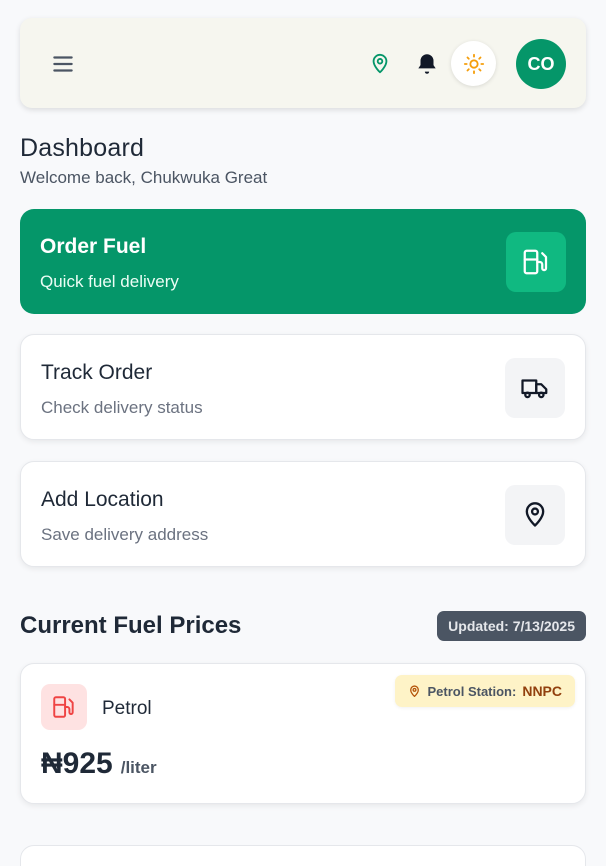  Describe the element at coordinates (303, 261) in the screenshot. I see `order-fuel-card: Order Fuel Quick fuel delivery` at that location.